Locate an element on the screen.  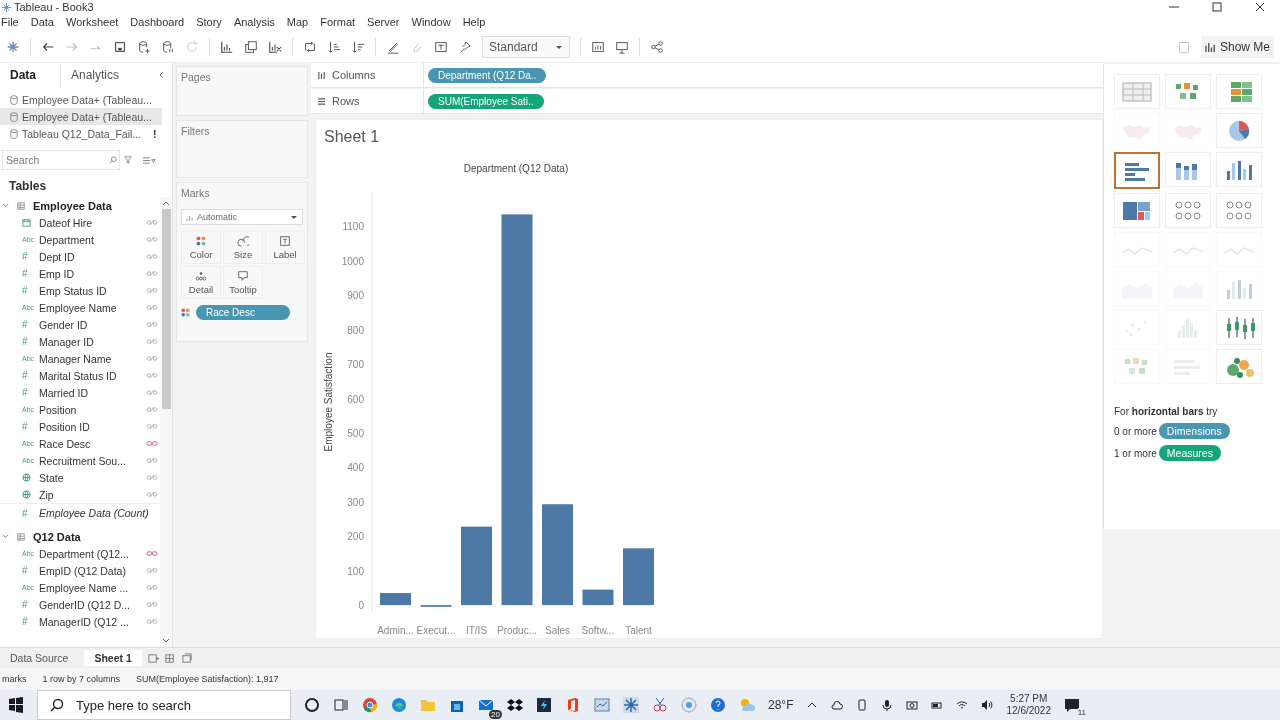
taskbar-search-input: Type here to search is located at coordinates (176, 705).